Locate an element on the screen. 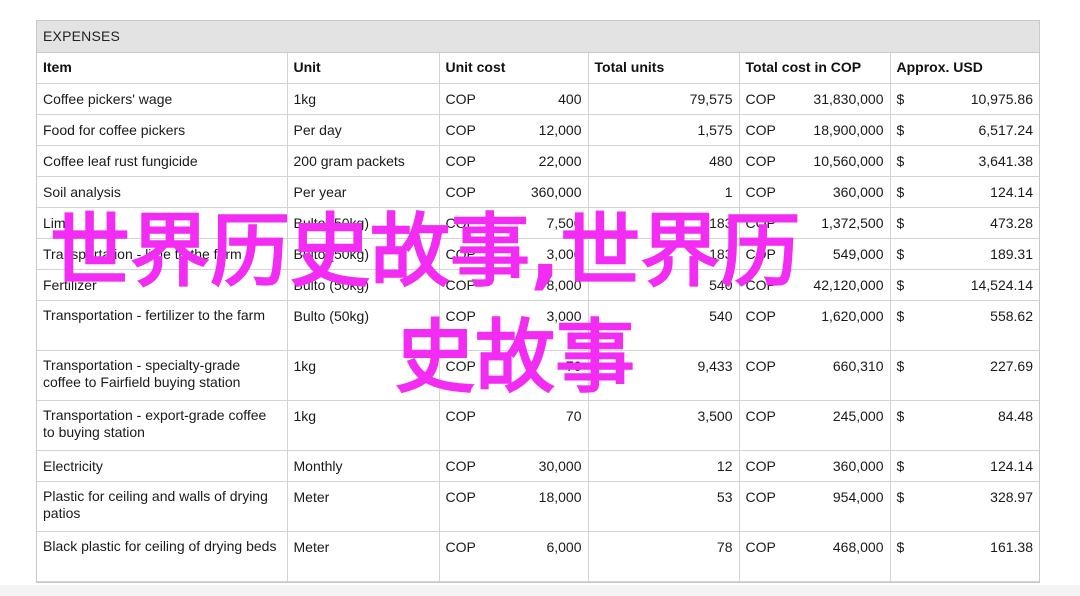  cell-approx-usd: $227.69 is located at coordinates (964, 375).